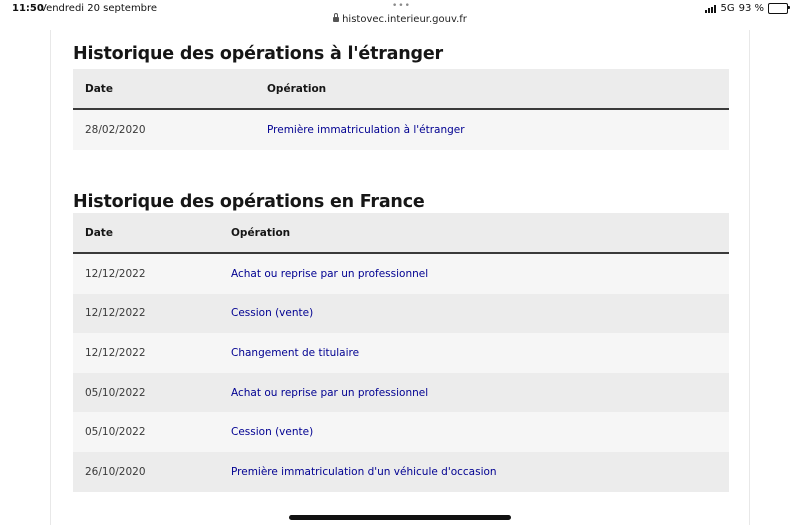 This screenshot has height=525, width=800. I want to click on url-text: histovec.interieur.gouv.fr, so click(404, 19).